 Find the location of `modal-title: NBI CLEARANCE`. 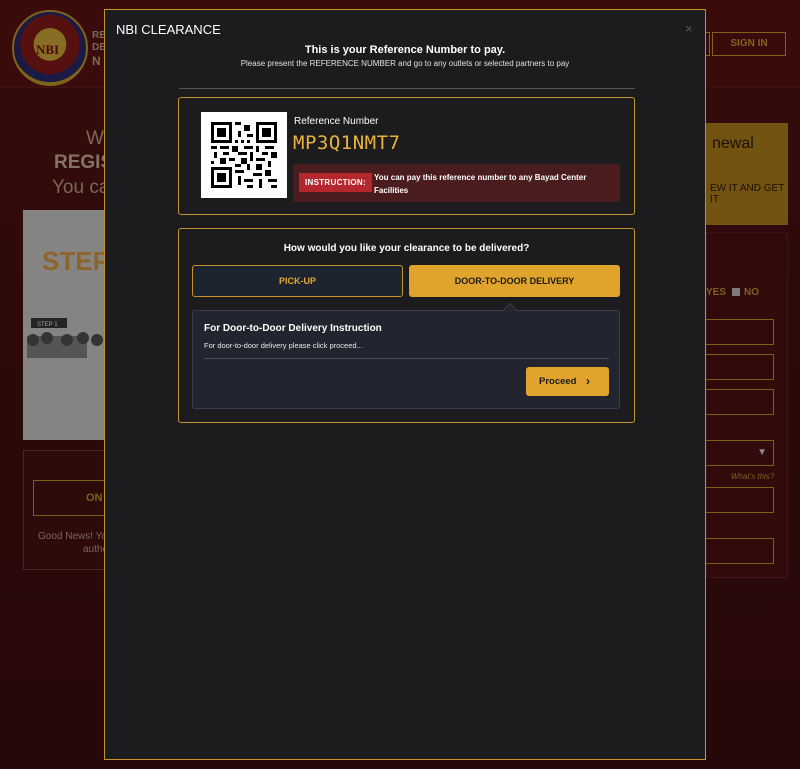

modal-title: NBI CLEARANCE is located at coordinates (168, 29).